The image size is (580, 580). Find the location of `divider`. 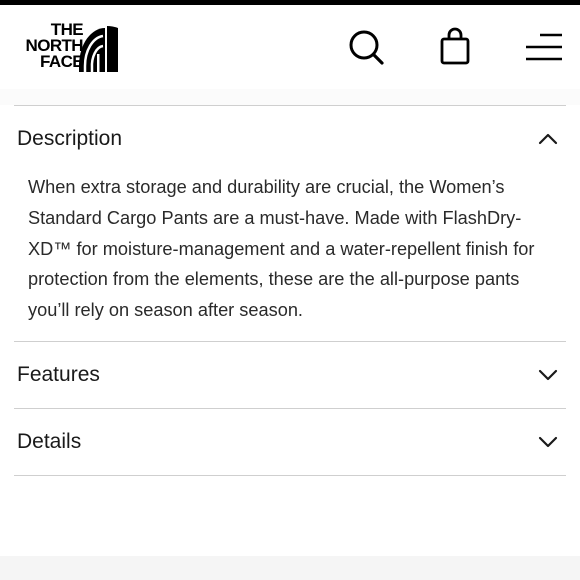

divider is located at coordinates (290, 475).